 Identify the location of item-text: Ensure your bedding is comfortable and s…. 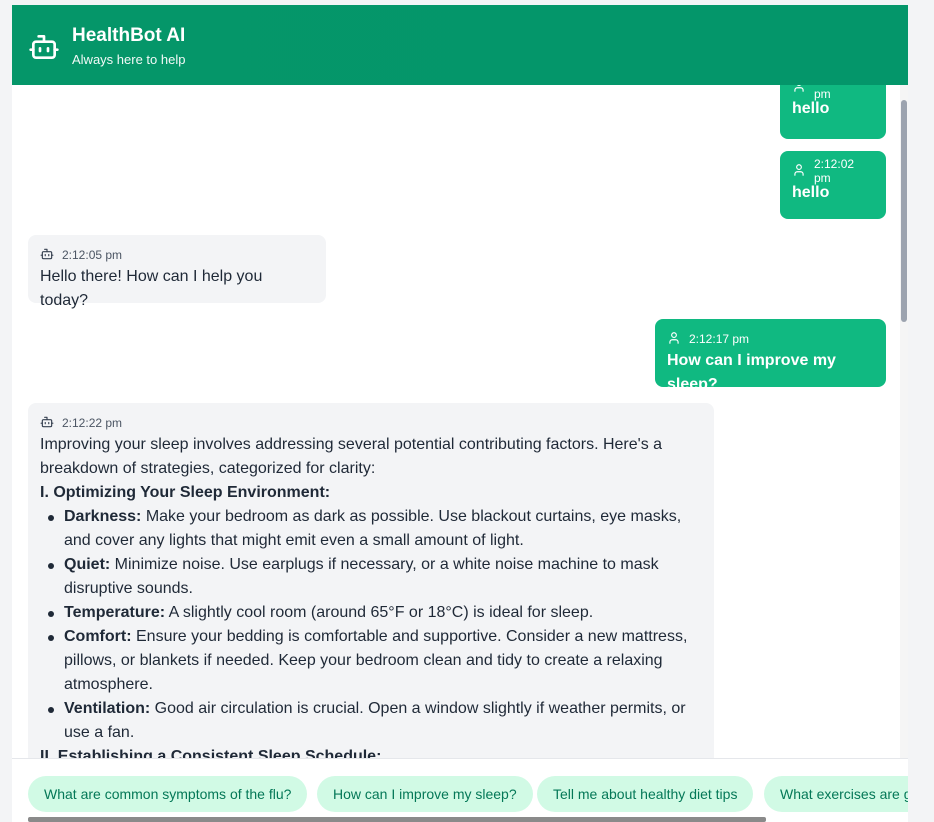
(376, 660).